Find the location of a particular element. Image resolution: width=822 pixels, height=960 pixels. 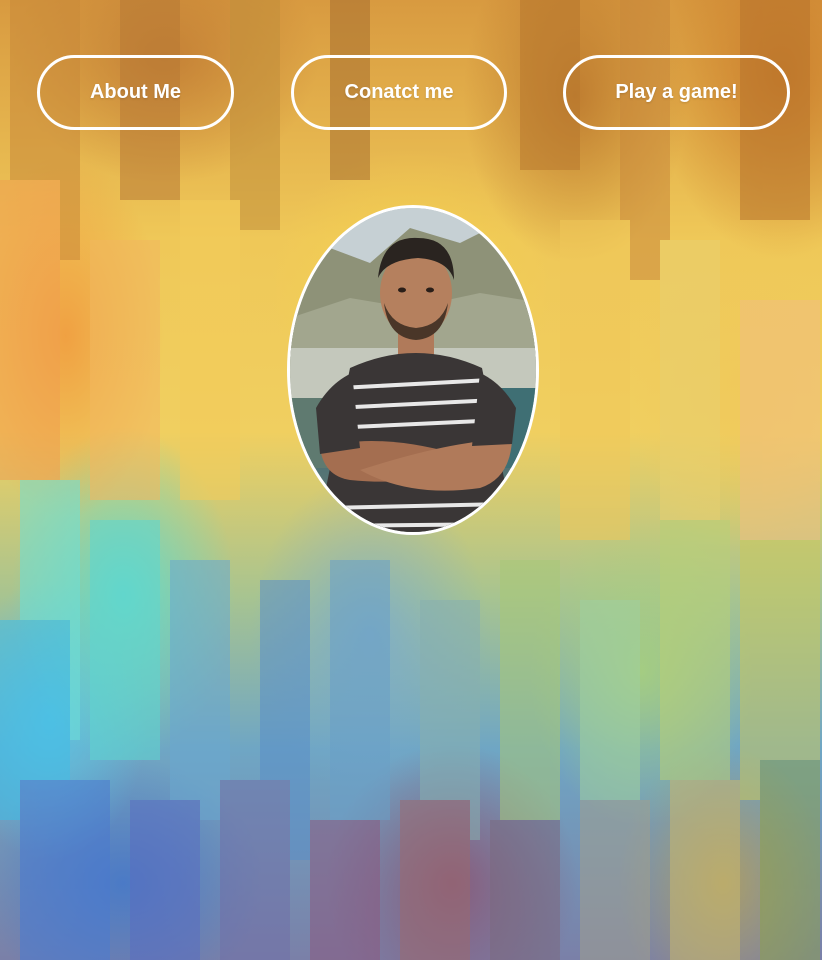

contact-me-label: Conatct me is located at coordinates (399, 92).